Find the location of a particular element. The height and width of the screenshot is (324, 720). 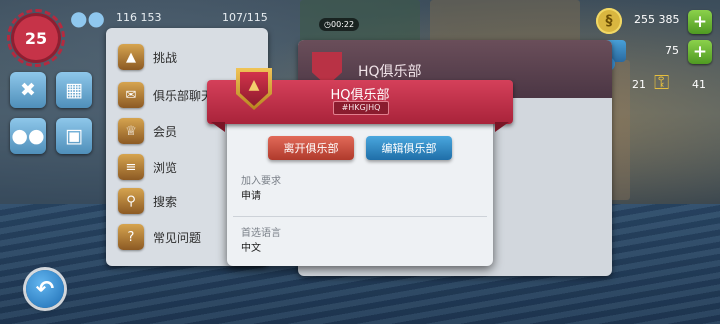

timer-value: 00:22 is located at coordinates (342, 24).